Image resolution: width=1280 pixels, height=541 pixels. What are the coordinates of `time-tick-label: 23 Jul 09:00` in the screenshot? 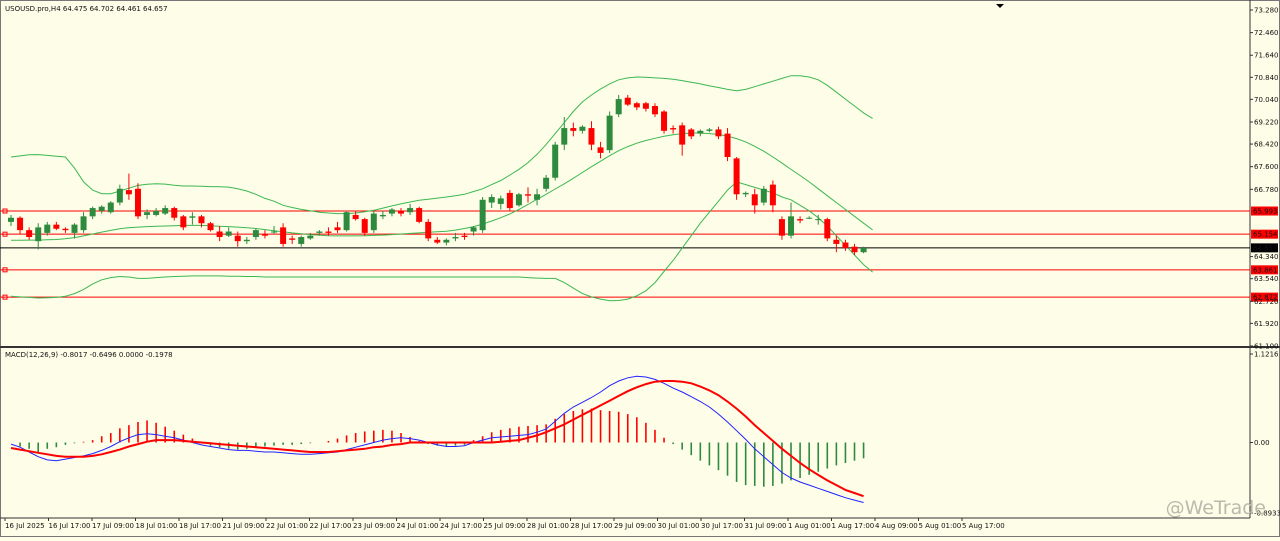 It's located at (374, 526).